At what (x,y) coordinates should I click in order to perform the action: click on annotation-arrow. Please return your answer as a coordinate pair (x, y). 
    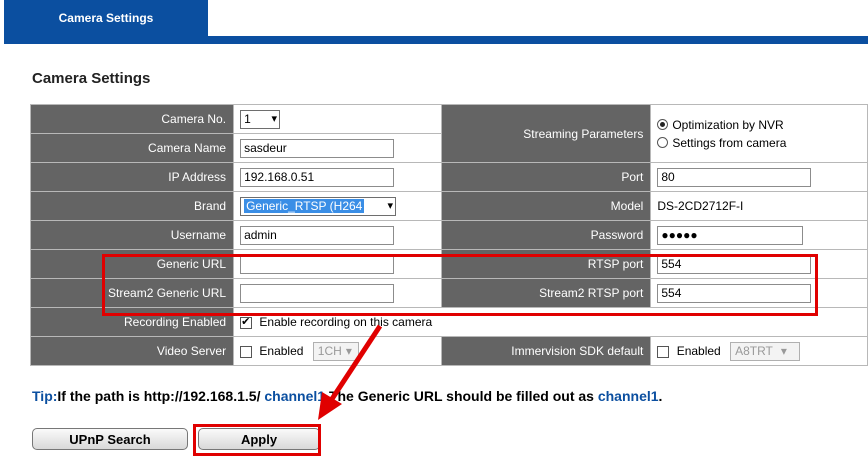
    Looking at the image, I should click on (350, 372).